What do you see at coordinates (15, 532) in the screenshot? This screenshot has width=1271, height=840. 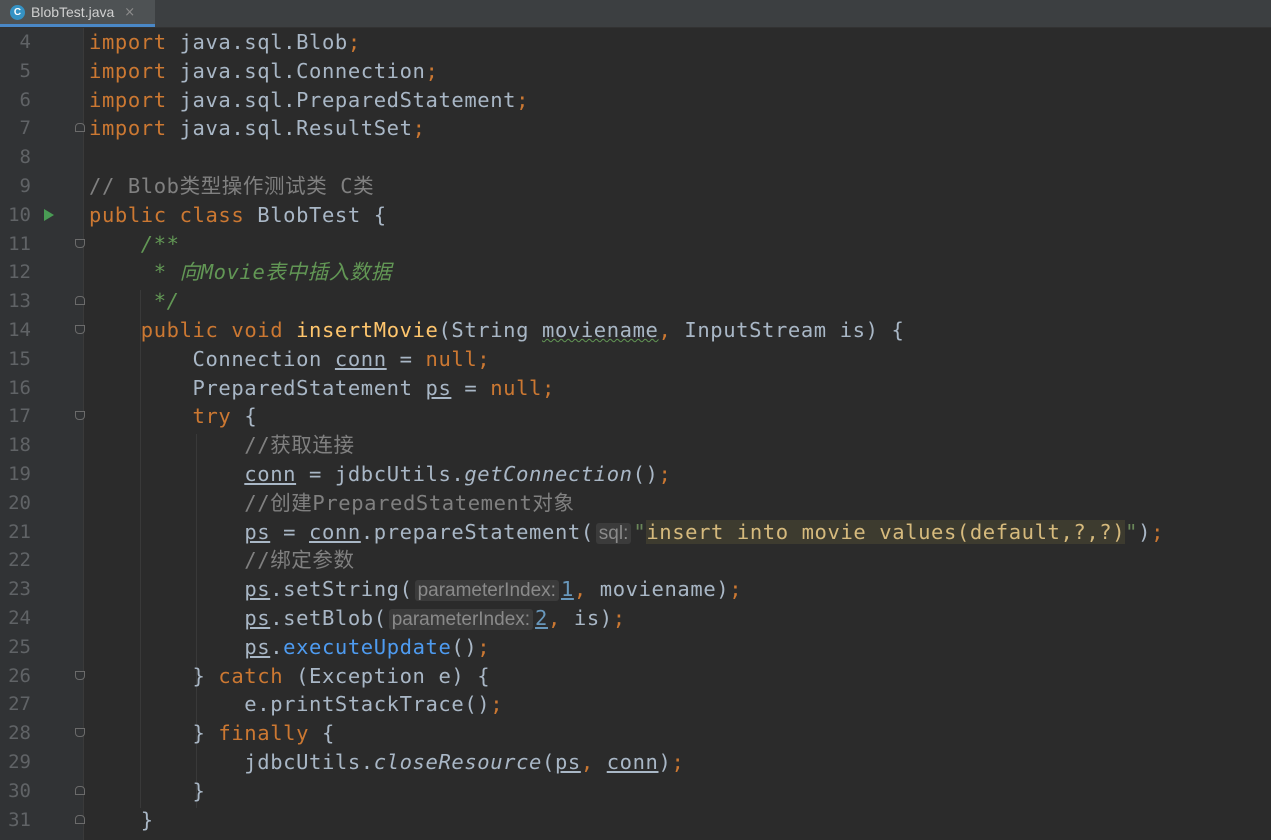 I see `line-number: 21` at bounding box center [15, 532].